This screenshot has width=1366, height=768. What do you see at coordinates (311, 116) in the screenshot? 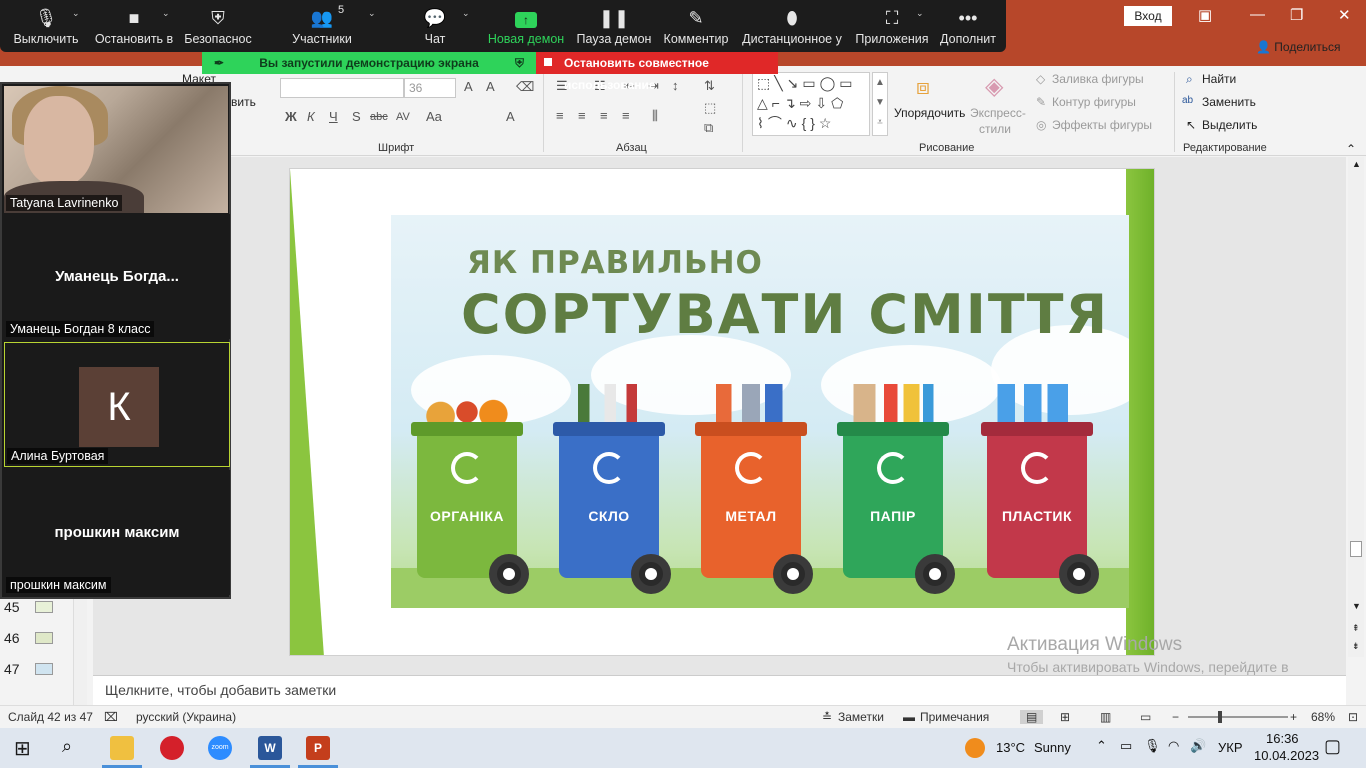
I see `italic-button: К` at bounding box center [311, 116].